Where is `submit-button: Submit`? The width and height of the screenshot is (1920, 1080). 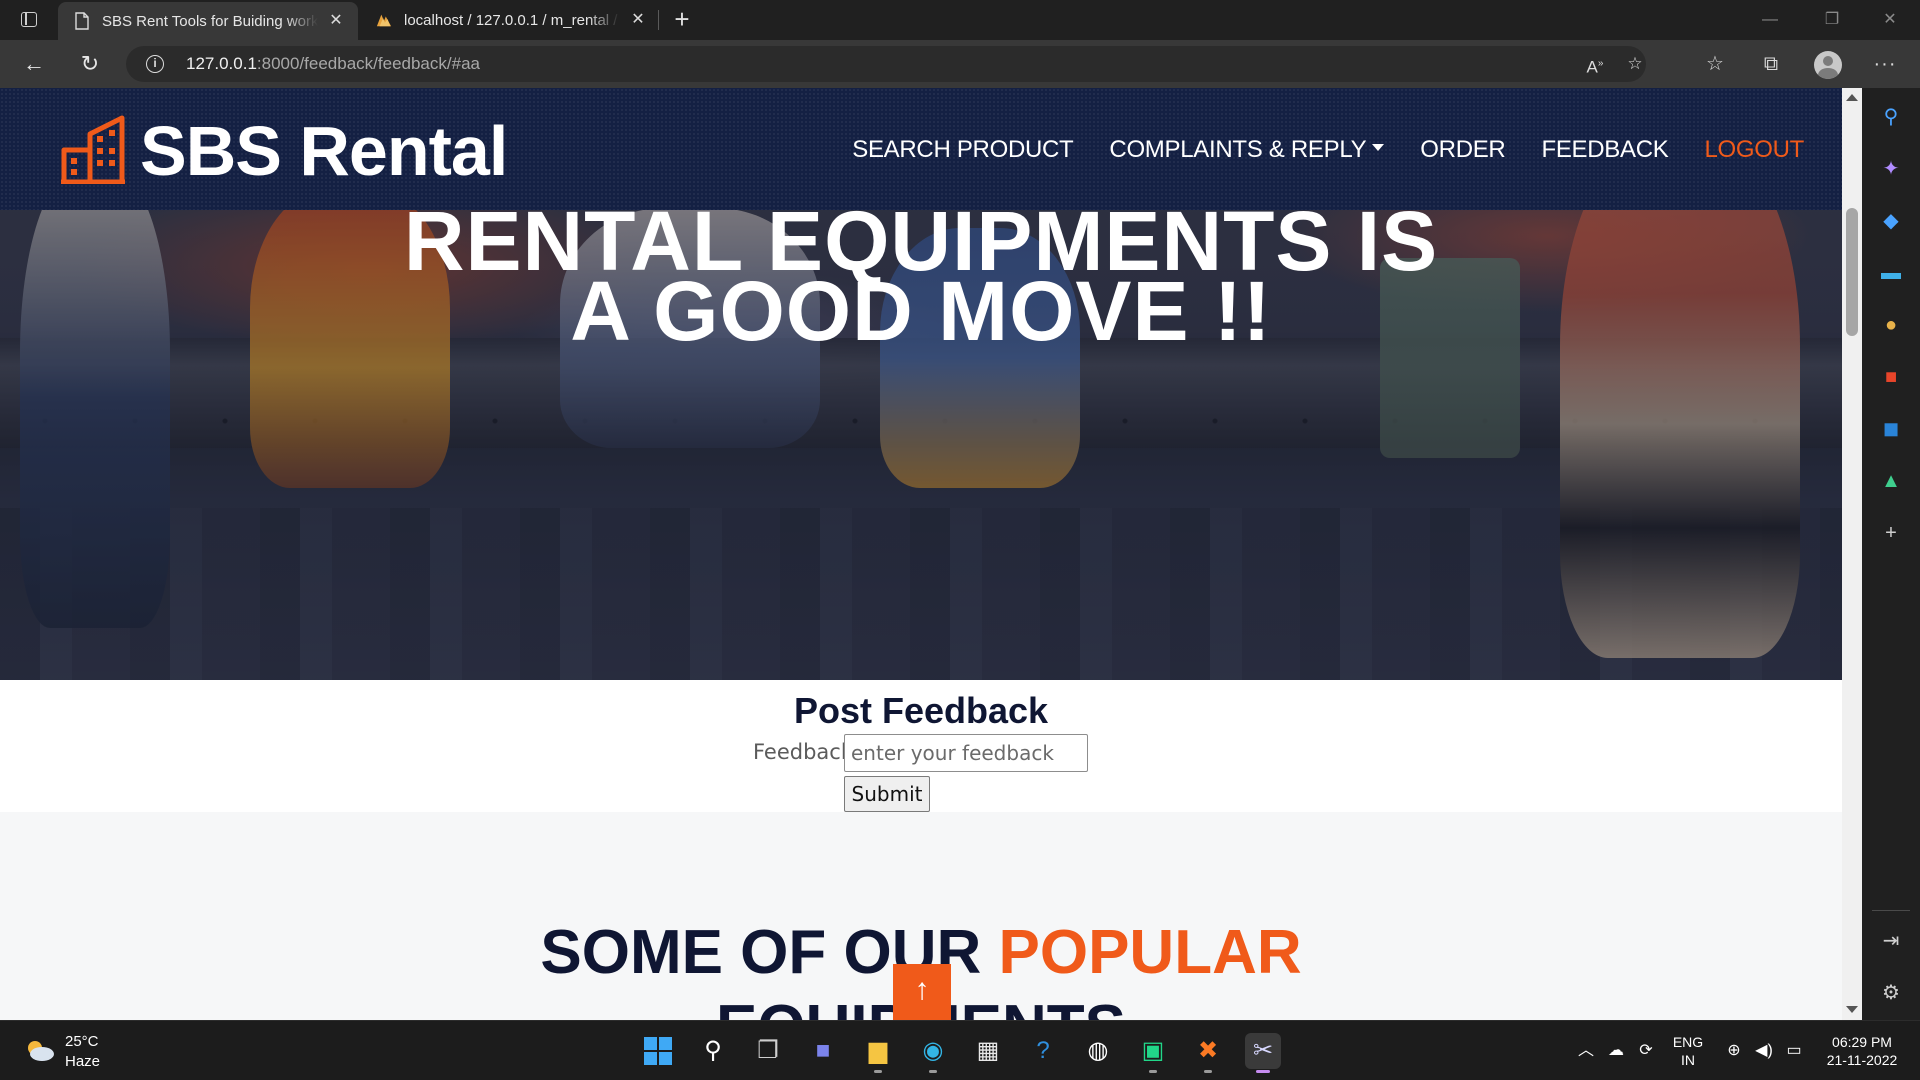
submit-button: Submit is located at coordinates (887, 794).